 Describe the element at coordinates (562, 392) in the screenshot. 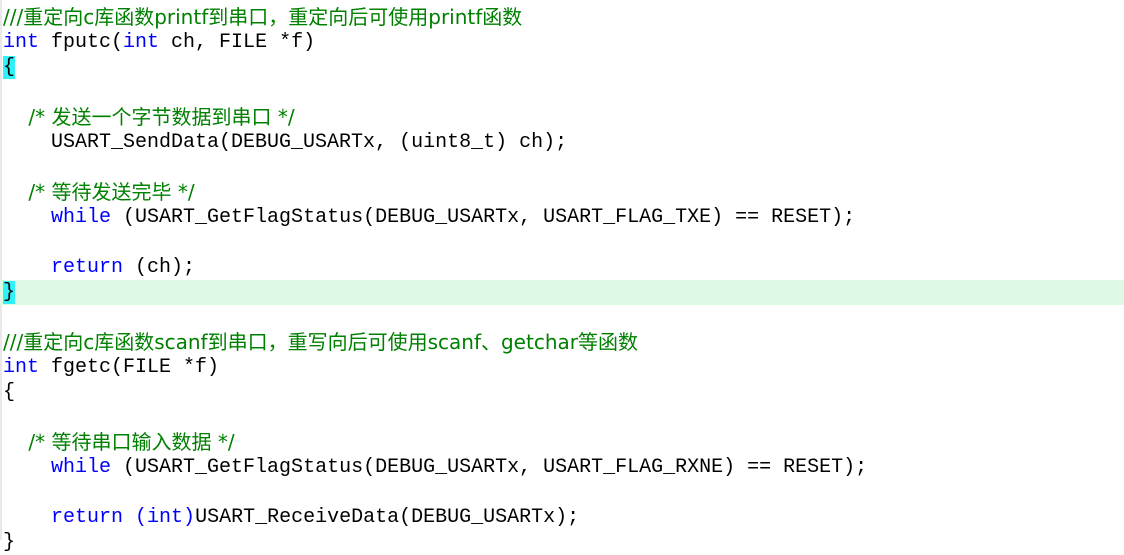

I see `code-line-16: {` at that location.